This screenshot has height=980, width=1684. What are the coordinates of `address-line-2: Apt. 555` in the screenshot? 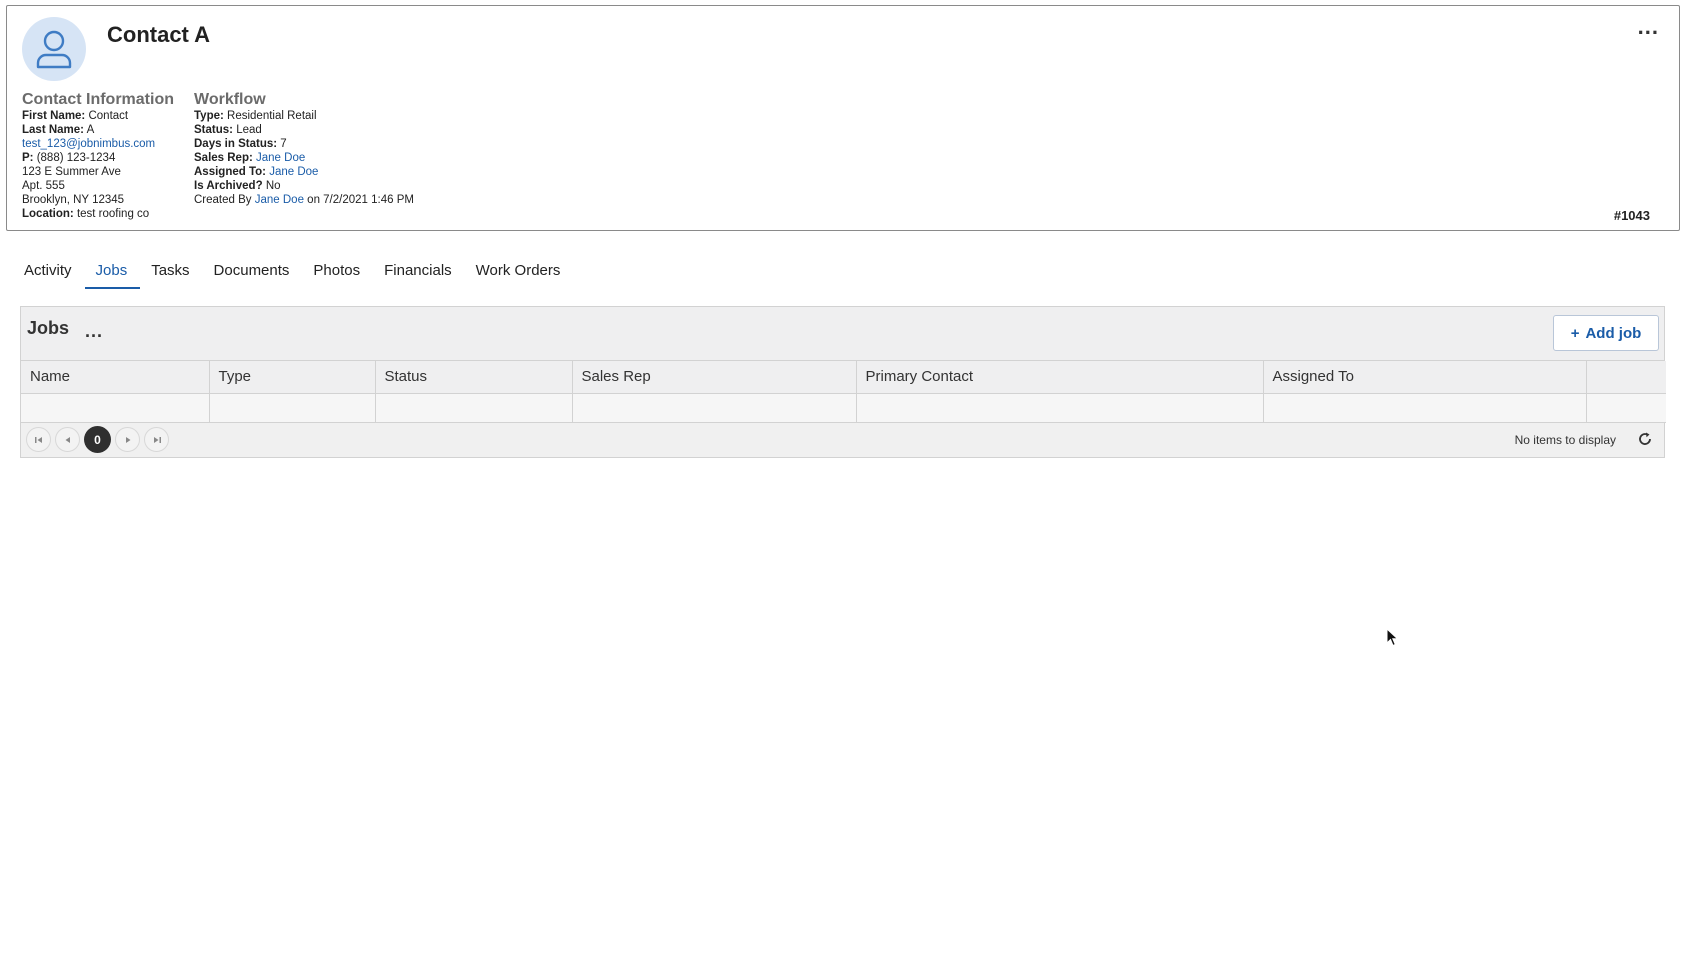 It's located at (43, 186).